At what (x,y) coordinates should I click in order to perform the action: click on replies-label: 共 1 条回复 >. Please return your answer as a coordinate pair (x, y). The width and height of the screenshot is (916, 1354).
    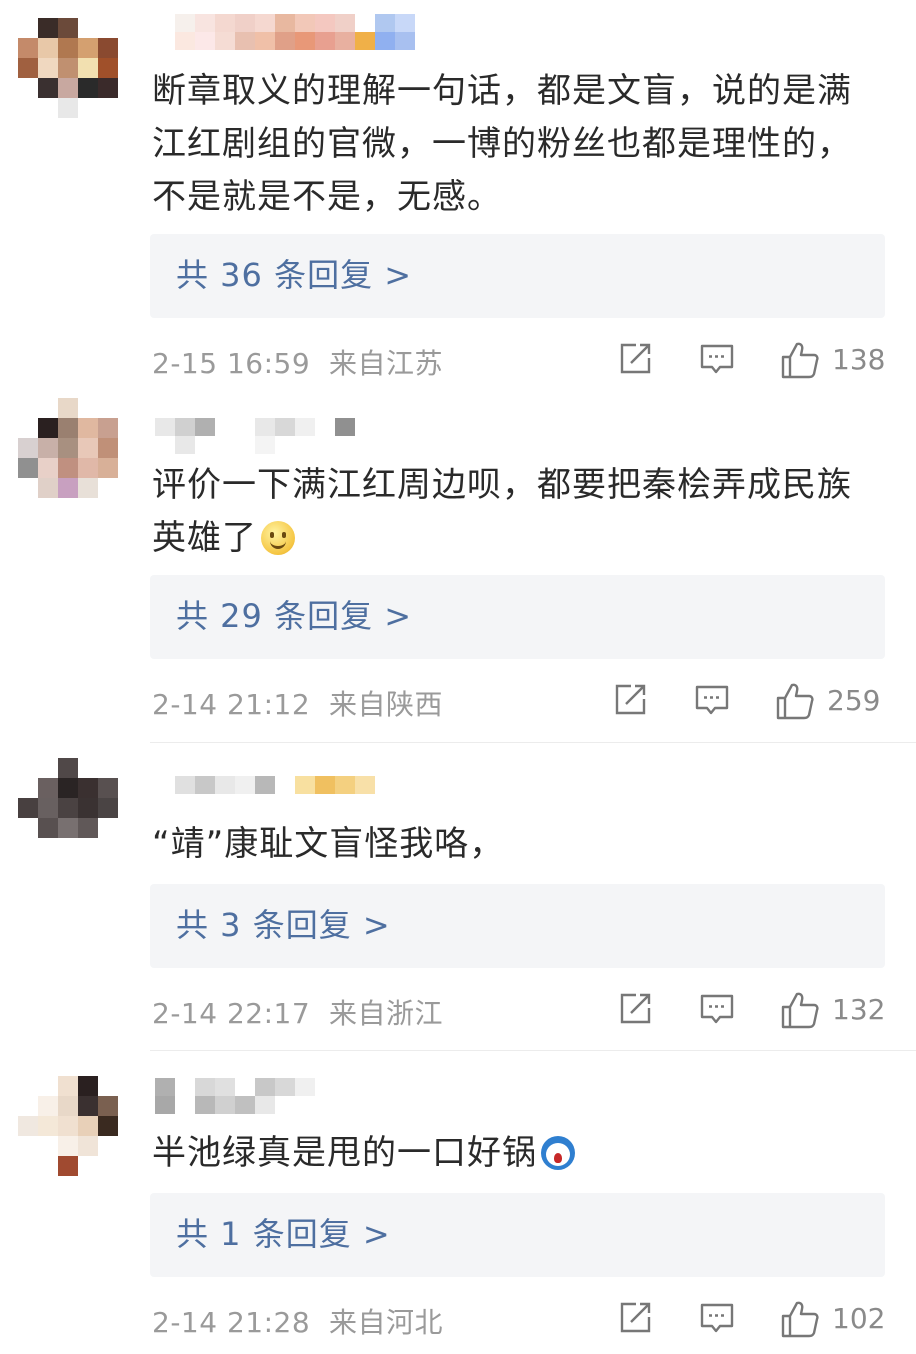
    Looking at the image, I should click on (283, 1234).